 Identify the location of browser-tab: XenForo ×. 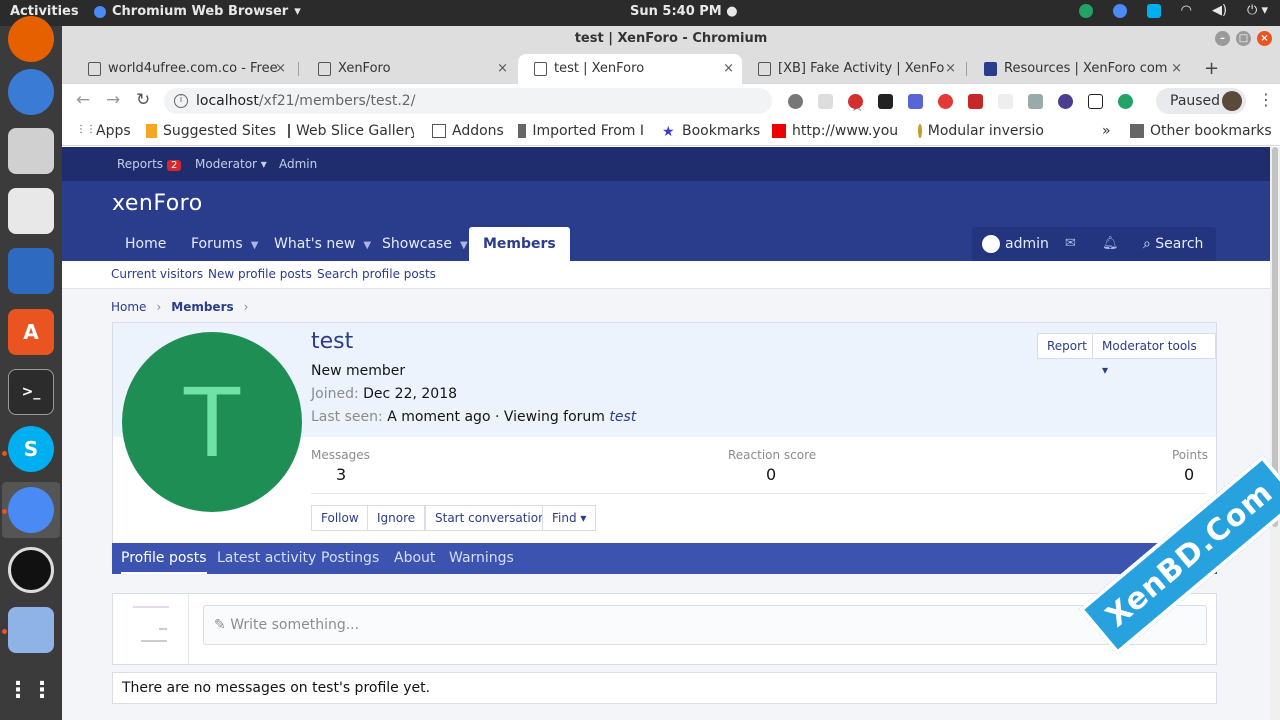
(409, 69).